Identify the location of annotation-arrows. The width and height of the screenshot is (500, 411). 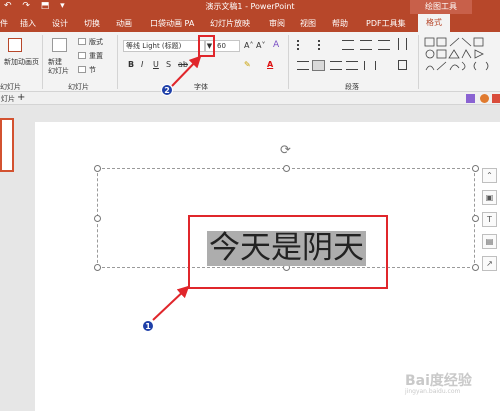
(177, 188).